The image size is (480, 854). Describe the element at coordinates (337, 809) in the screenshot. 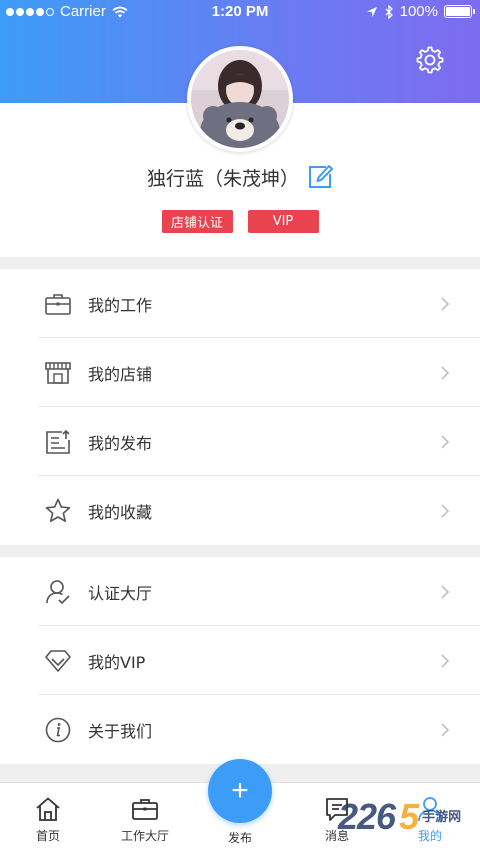

I see `message-icon` at that location.